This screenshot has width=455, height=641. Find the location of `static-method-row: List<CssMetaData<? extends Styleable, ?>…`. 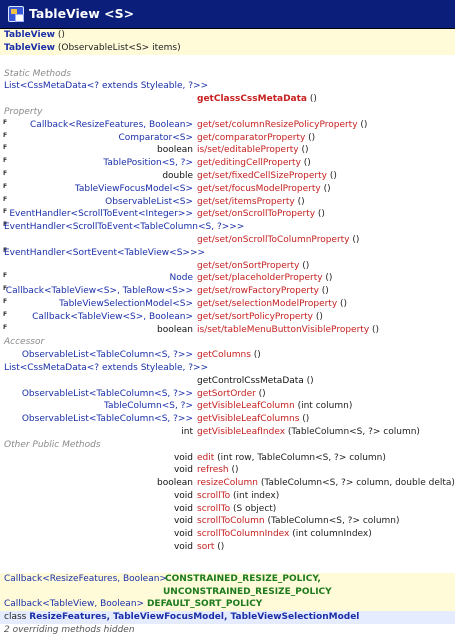

static-method-row: List<CssMetaData<? extends Styleable, ?>… is located at coordinates (227, 93).